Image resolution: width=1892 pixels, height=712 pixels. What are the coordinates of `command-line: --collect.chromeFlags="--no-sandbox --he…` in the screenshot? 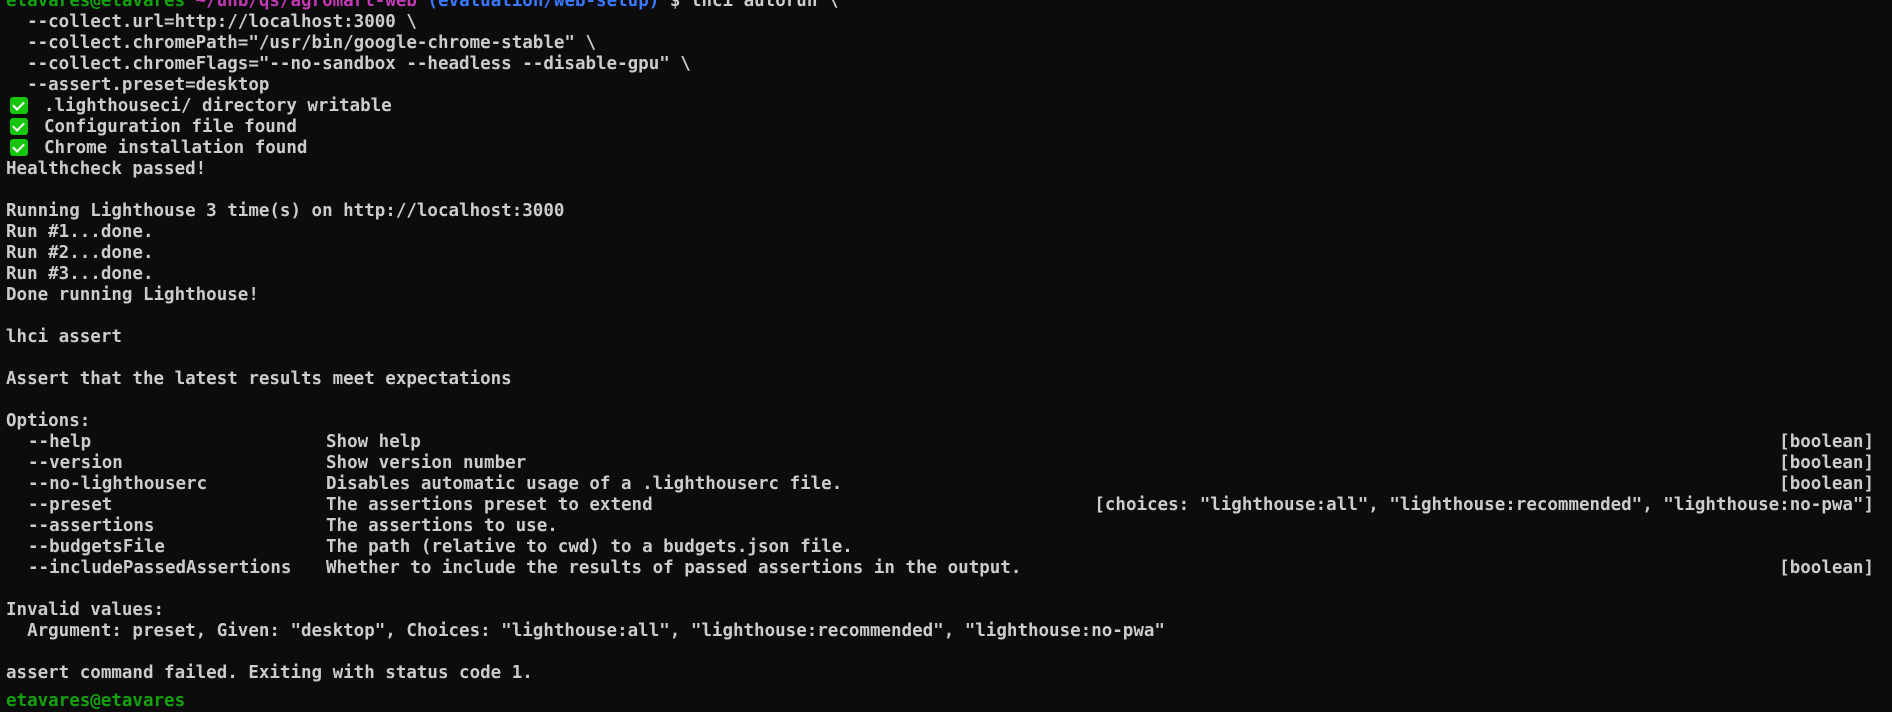 It's located at (348, 64).